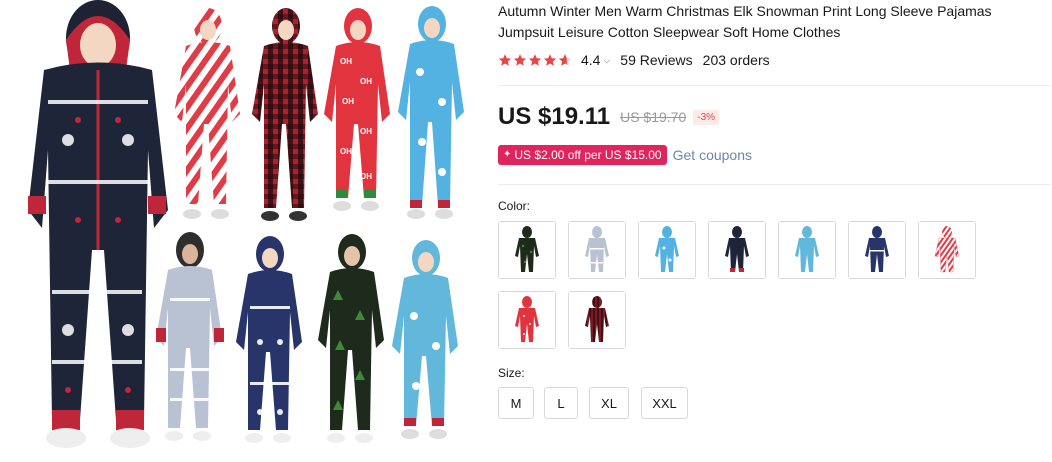 The width and height of the screenshot is (1052, 462). I want to click on chevron-down-icon: ⌵, so click(606, 60).